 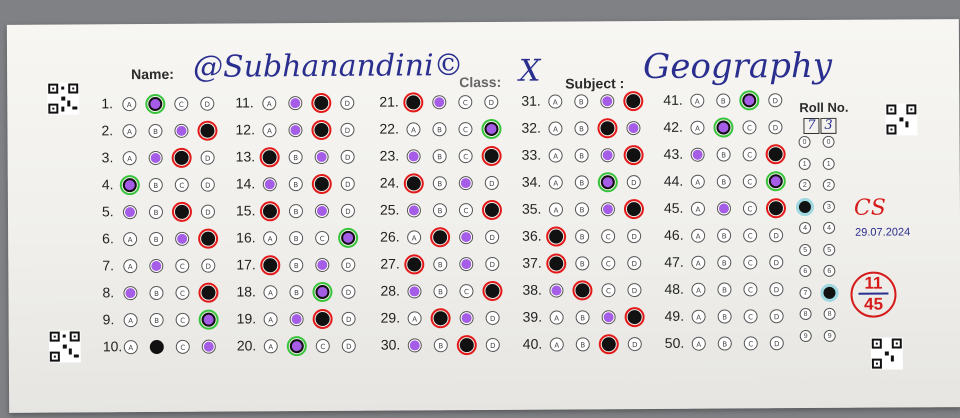 I want to click on roll-digit-box-1: 7, so click(x=811, y=126).